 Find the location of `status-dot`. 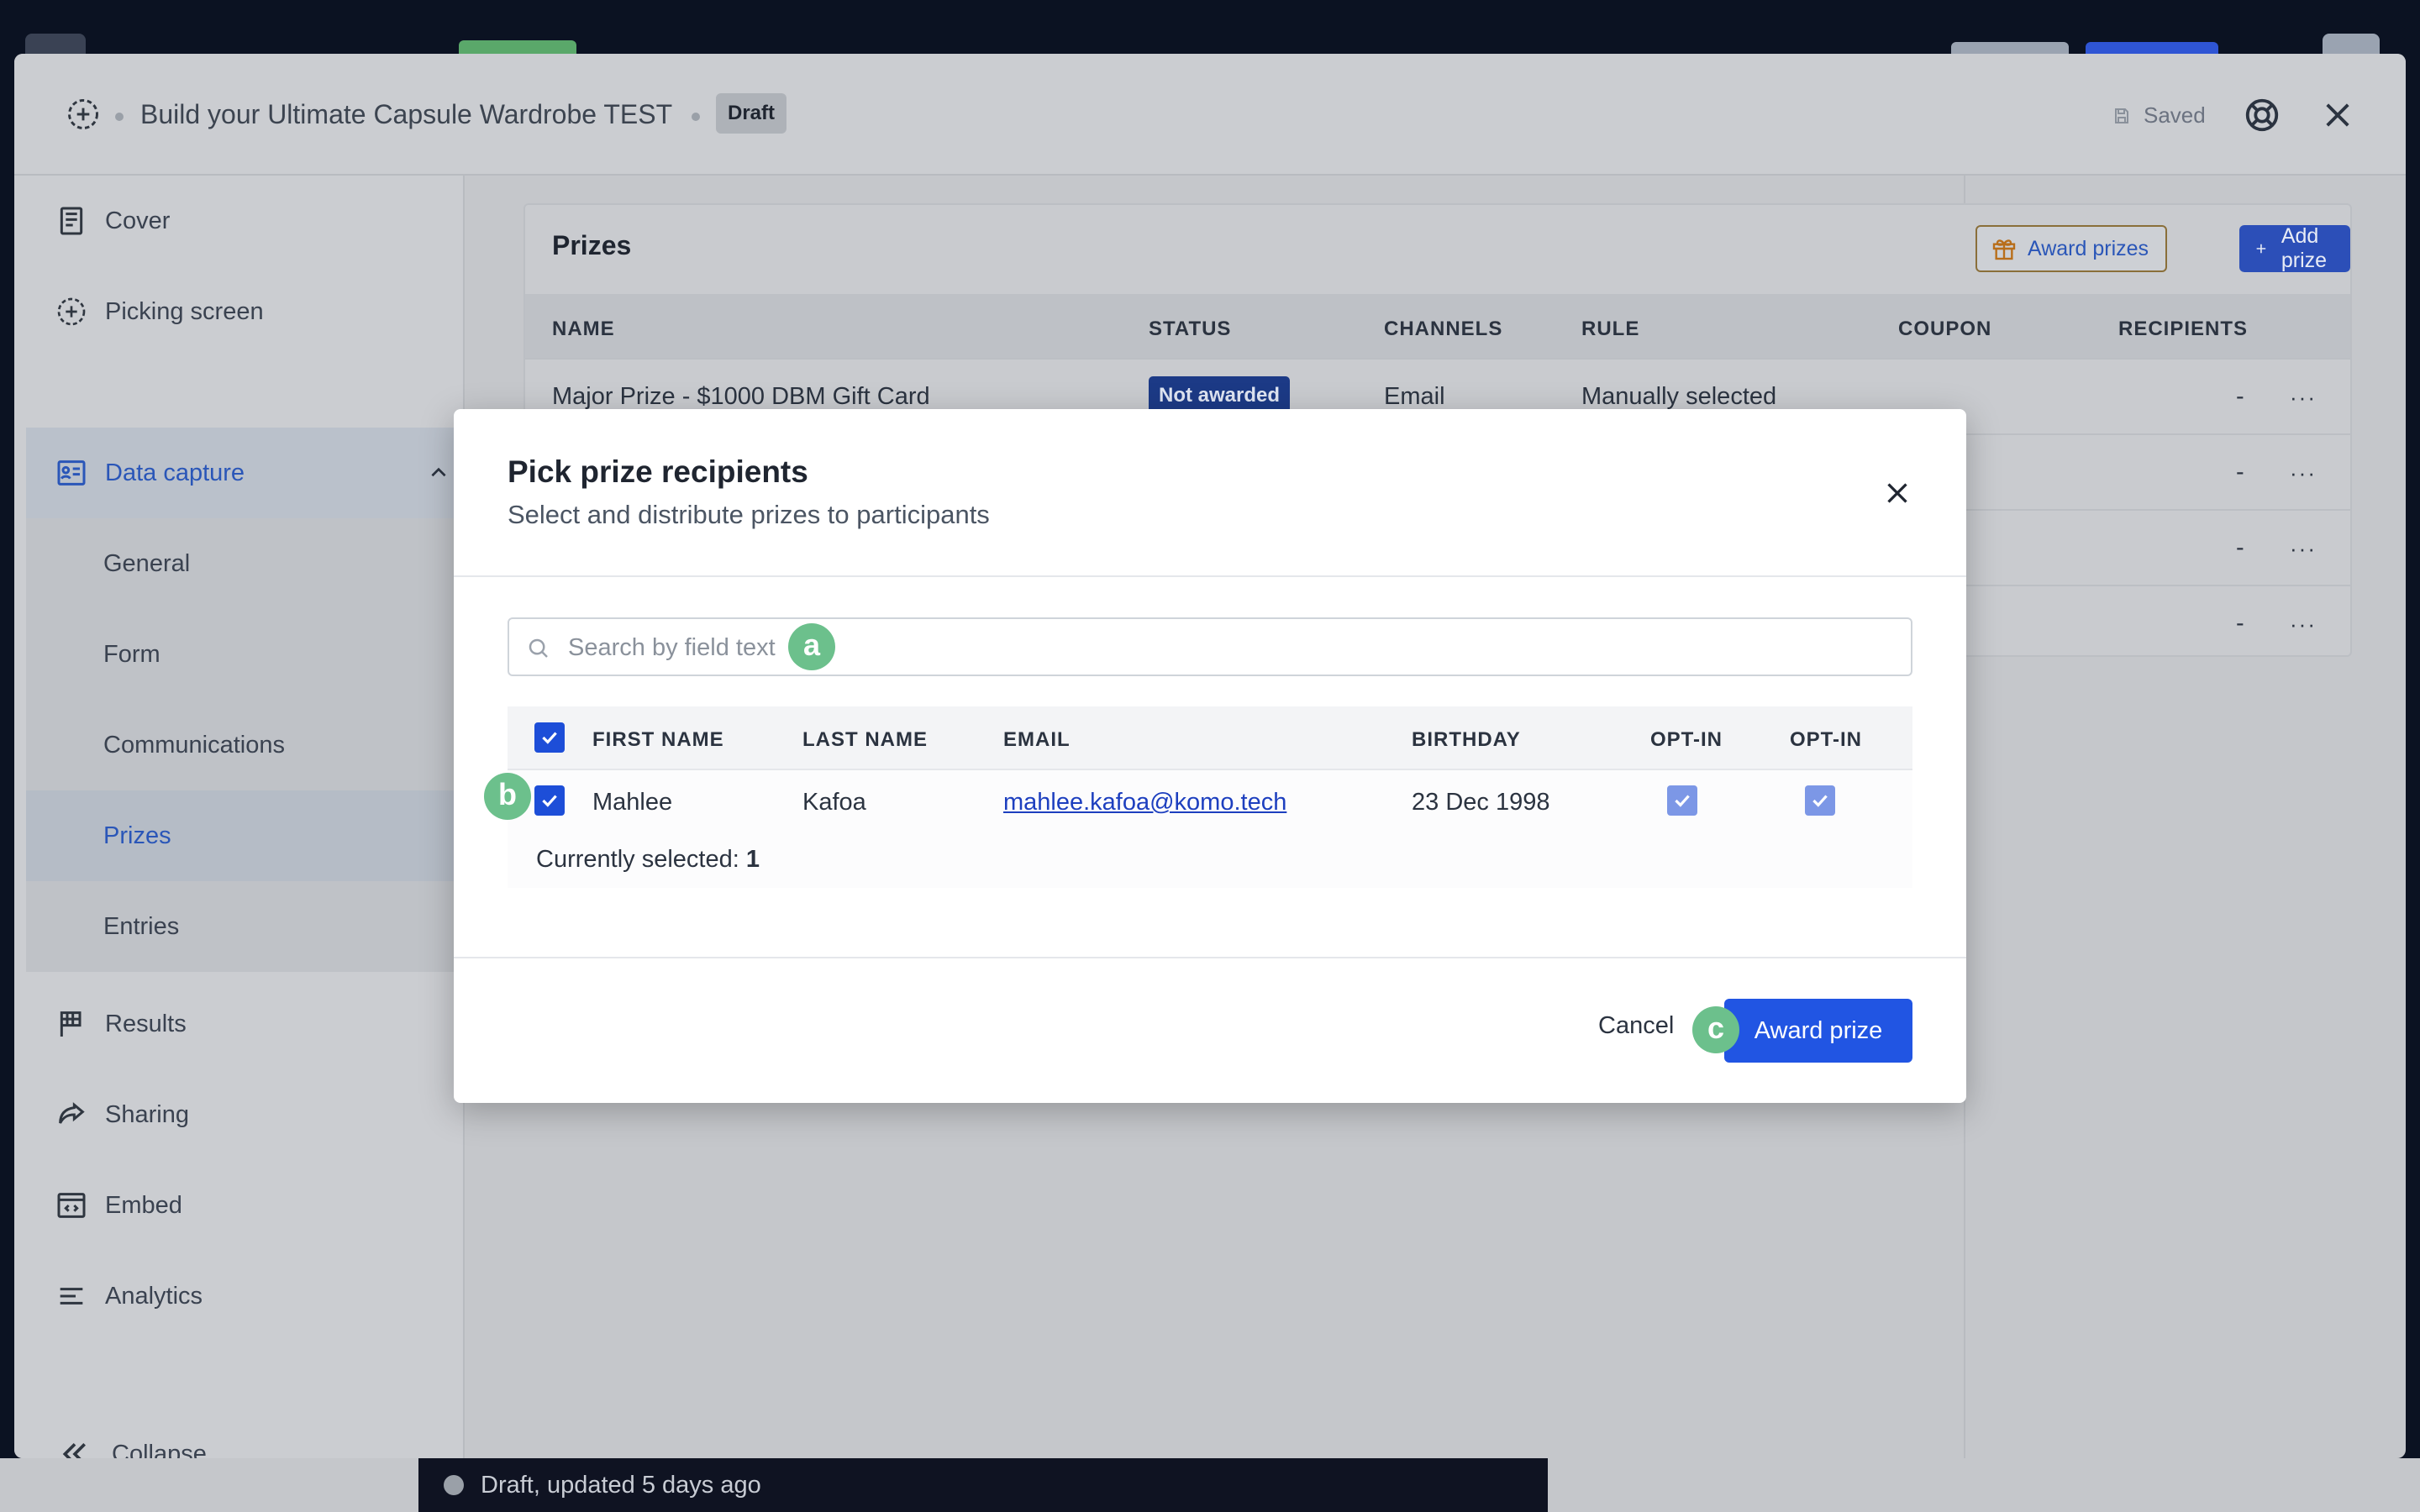

status-dot is located at coordinates (454, 1485).